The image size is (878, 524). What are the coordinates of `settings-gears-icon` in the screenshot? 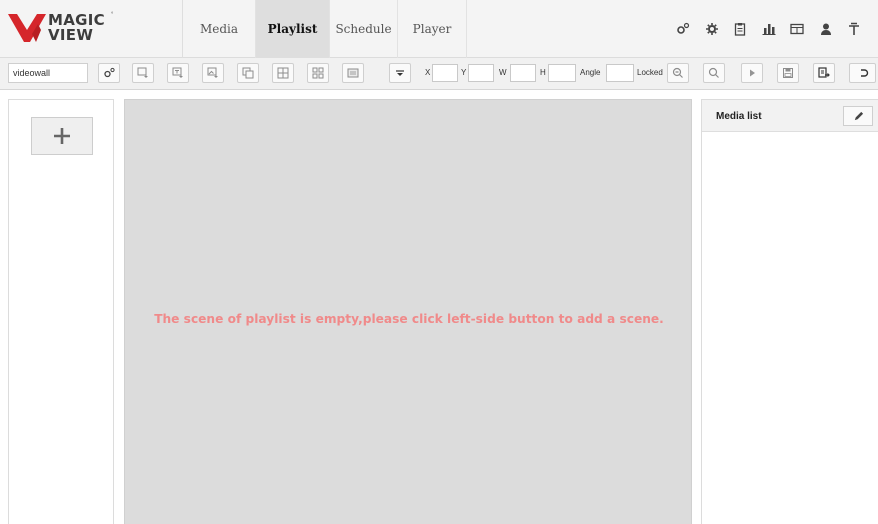 It's located at (683, 29).